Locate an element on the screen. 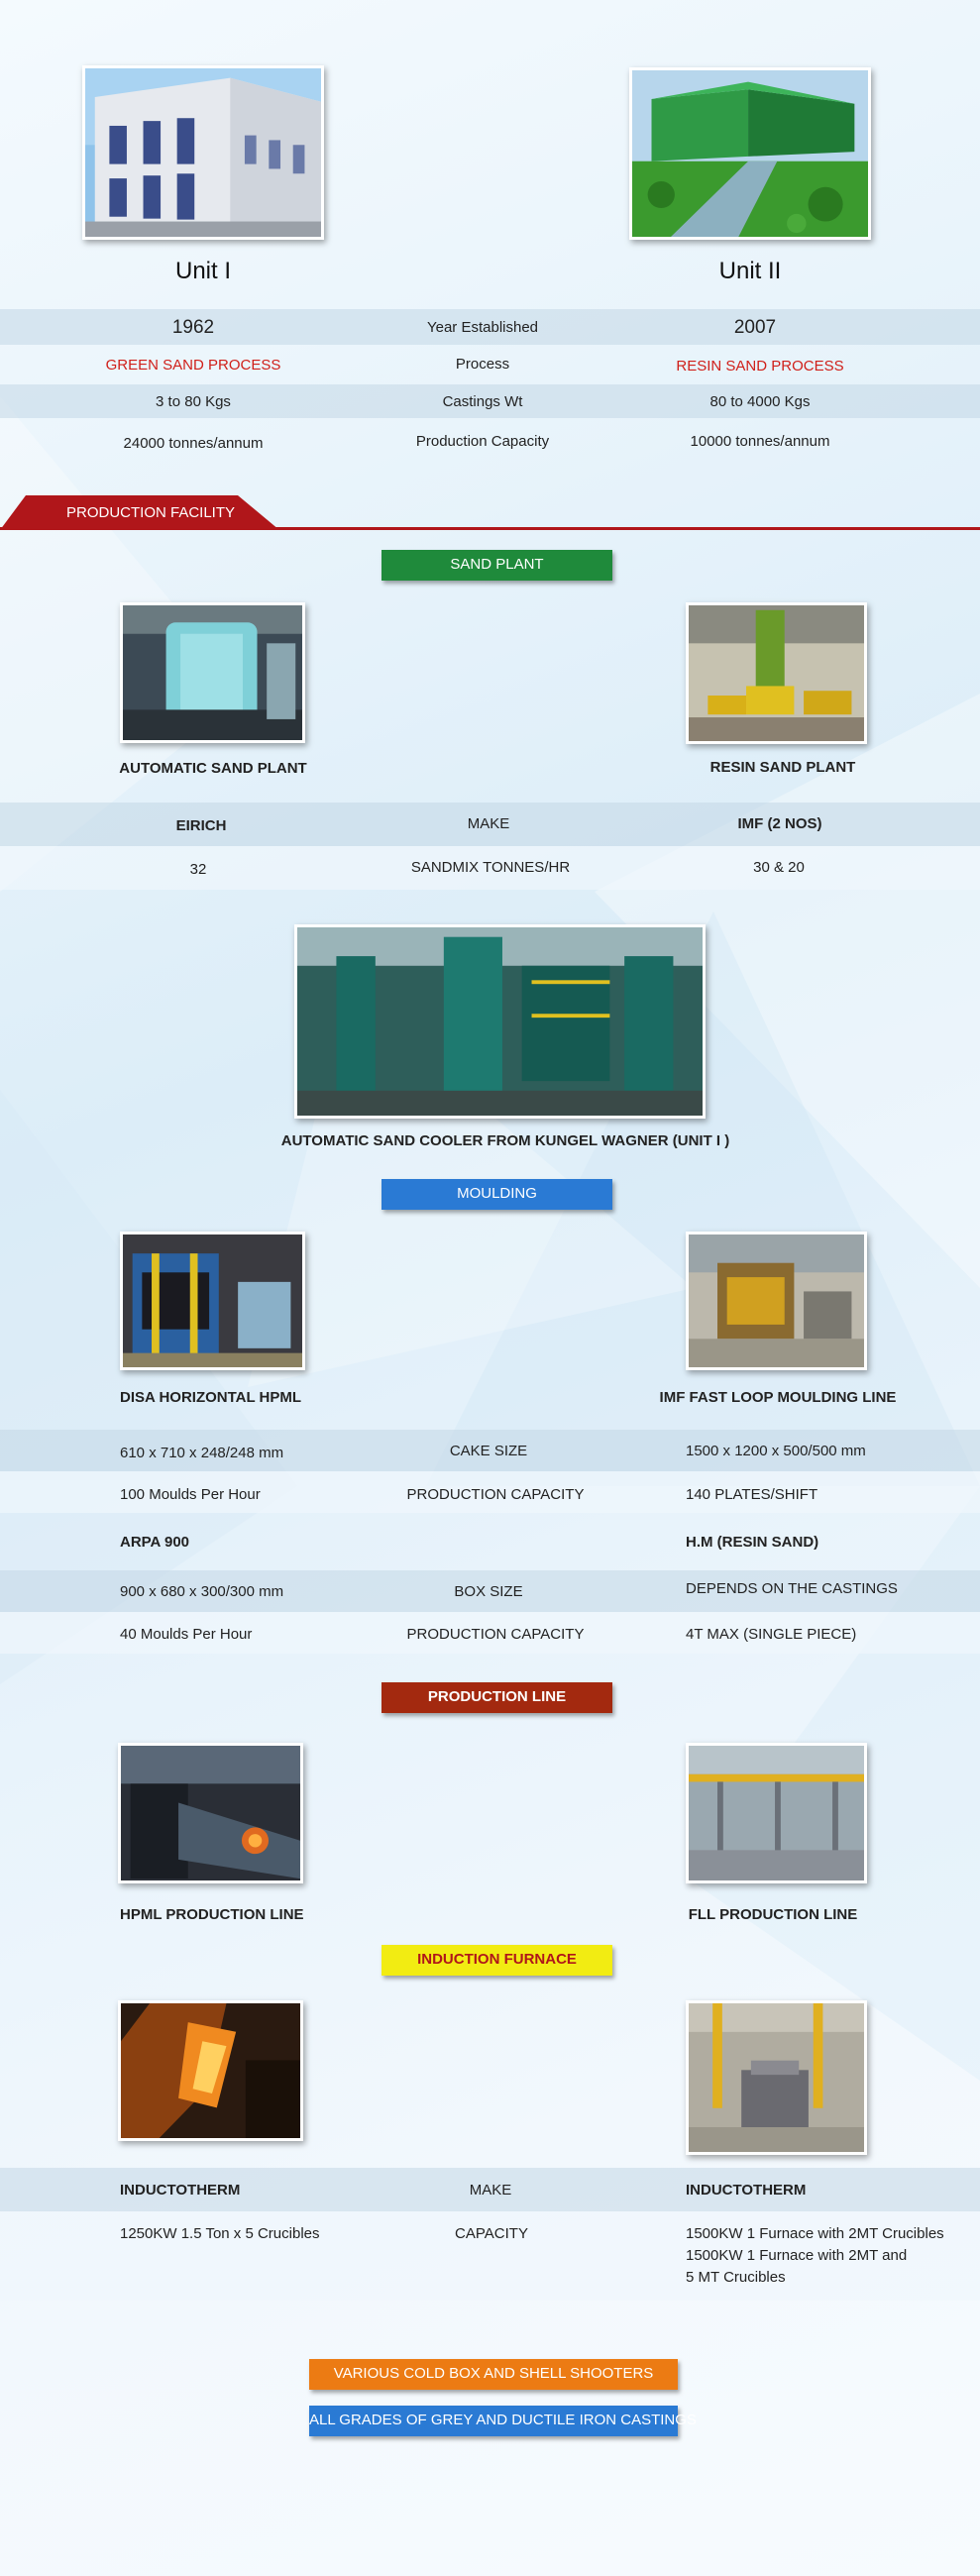  automatic-sand-plant-photo is located at coordinates (212, 672).